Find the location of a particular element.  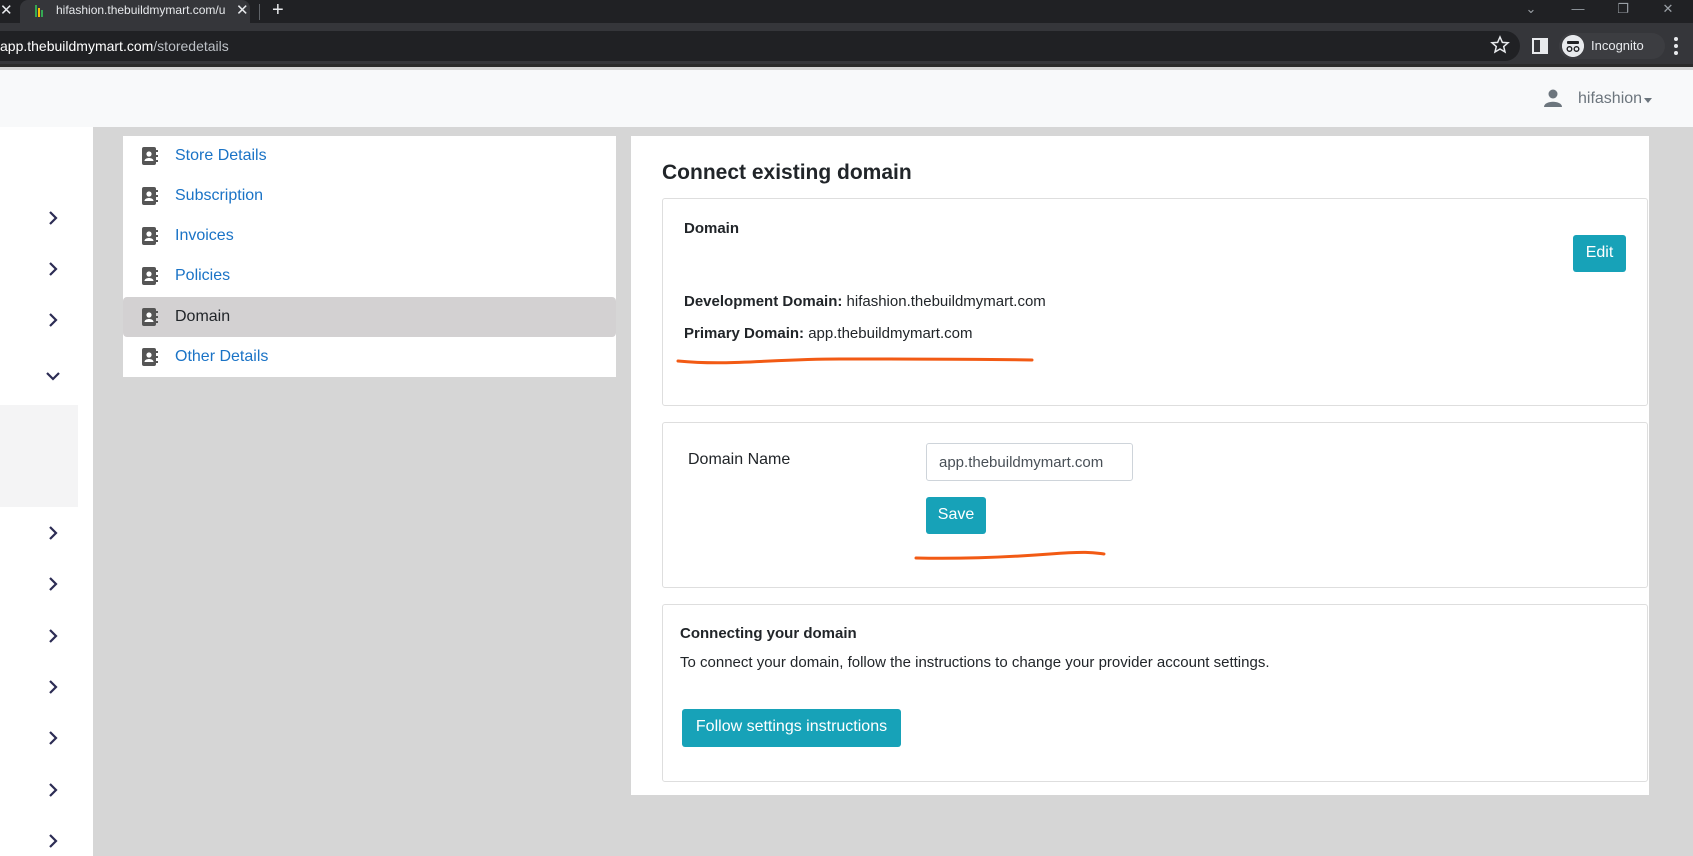

settings-menu-label: Other Details is located at coordinates (222, 356).